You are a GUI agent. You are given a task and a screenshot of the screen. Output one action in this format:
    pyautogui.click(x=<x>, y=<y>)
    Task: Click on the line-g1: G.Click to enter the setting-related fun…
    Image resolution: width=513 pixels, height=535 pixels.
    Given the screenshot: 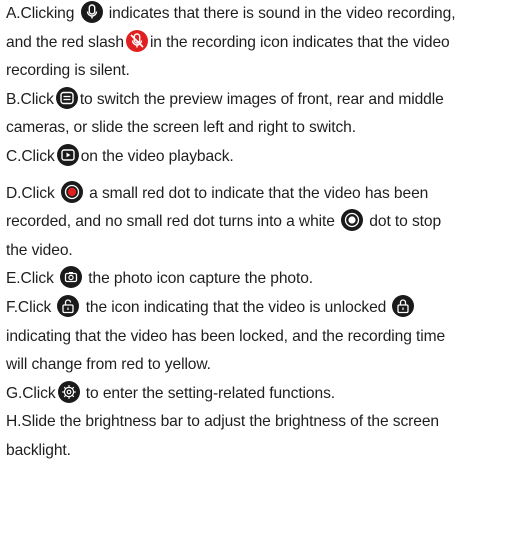 What is the action you would take?
    pyautogui.click(x=258, y=394)
    